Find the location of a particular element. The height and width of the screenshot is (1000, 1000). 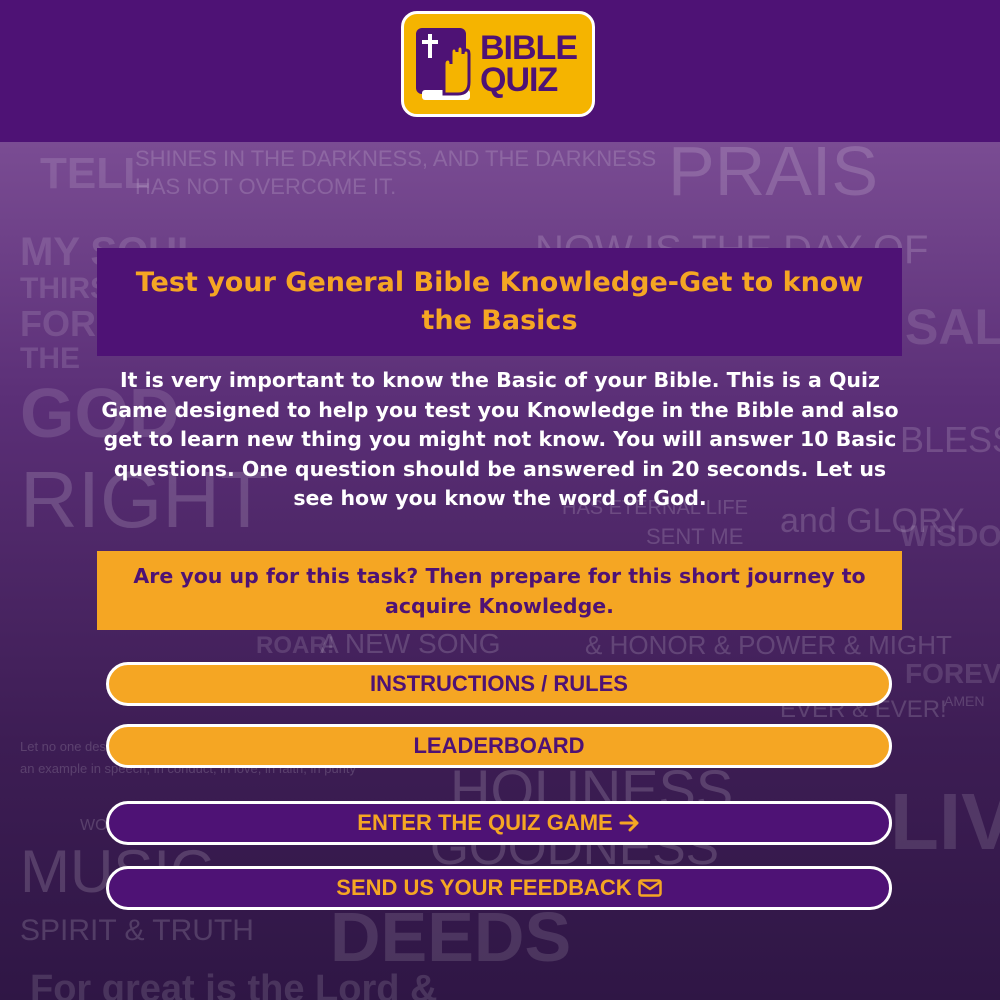

send-feedback-button: SEND US YOUR FEEDBACK is located at coordinates (499, 888).